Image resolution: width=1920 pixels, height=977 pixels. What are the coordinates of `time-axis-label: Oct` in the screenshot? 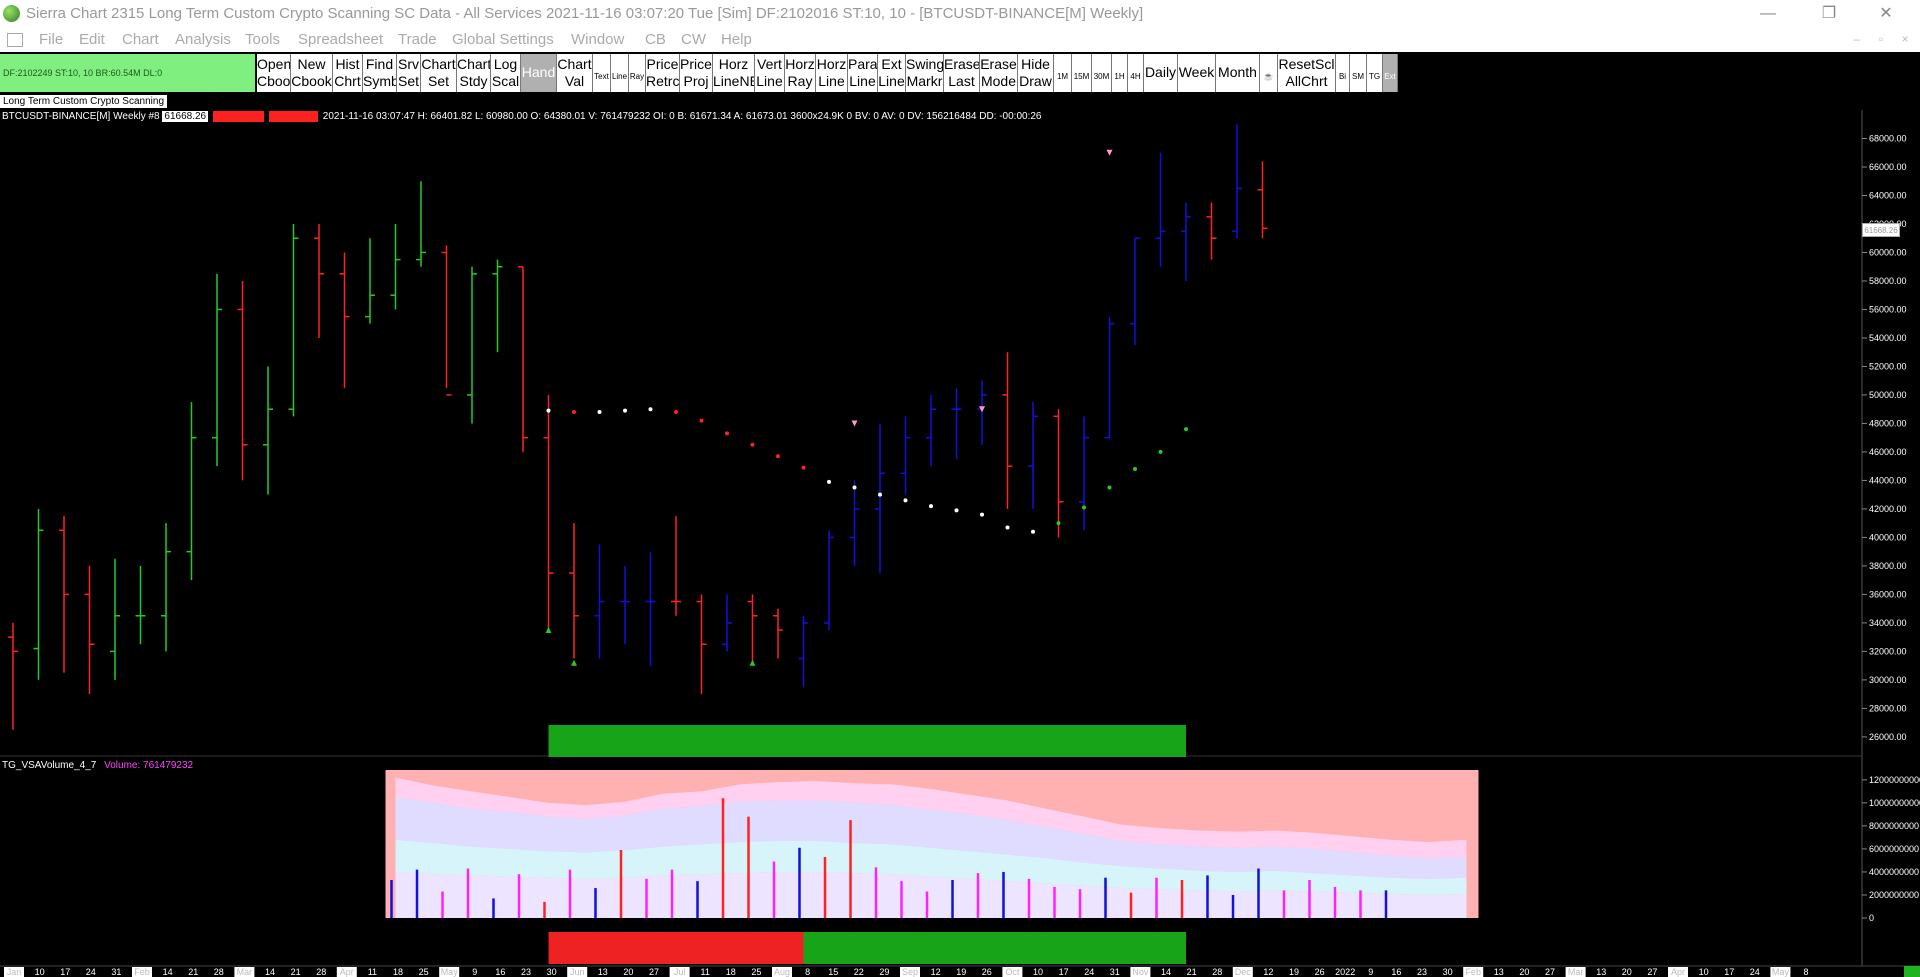 It's located at (1012, 972).